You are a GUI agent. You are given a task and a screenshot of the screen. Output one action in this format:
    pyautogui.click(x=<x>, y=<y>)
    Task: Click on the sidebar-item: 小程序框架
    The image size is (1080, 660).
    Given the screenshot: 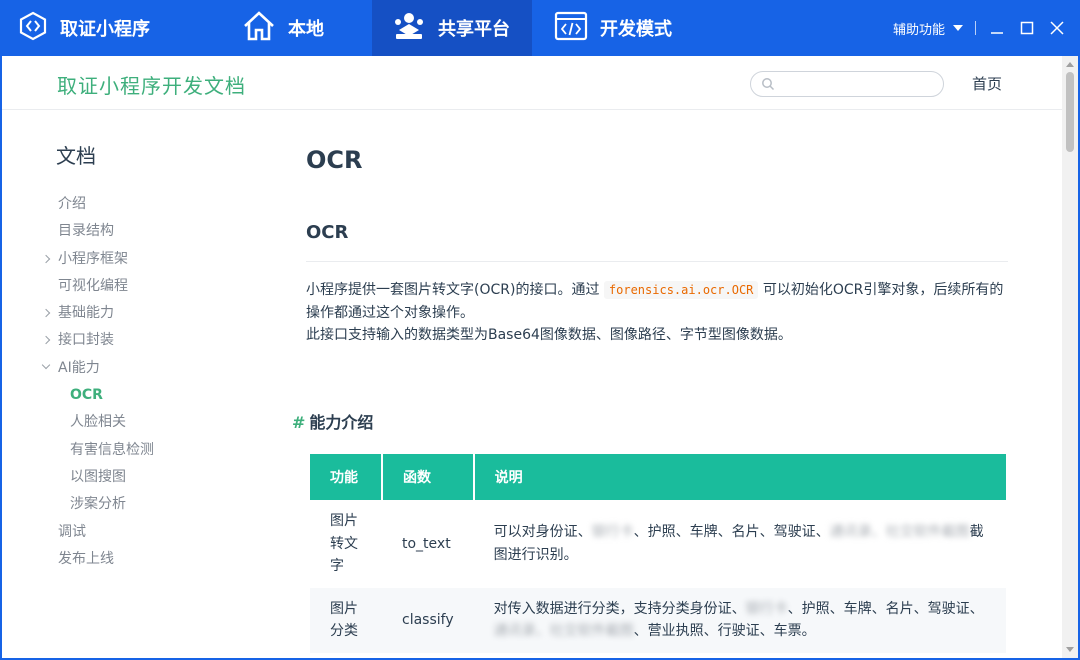 What is the action you would take?
    pyautogui.click(x=150, y=259)
    